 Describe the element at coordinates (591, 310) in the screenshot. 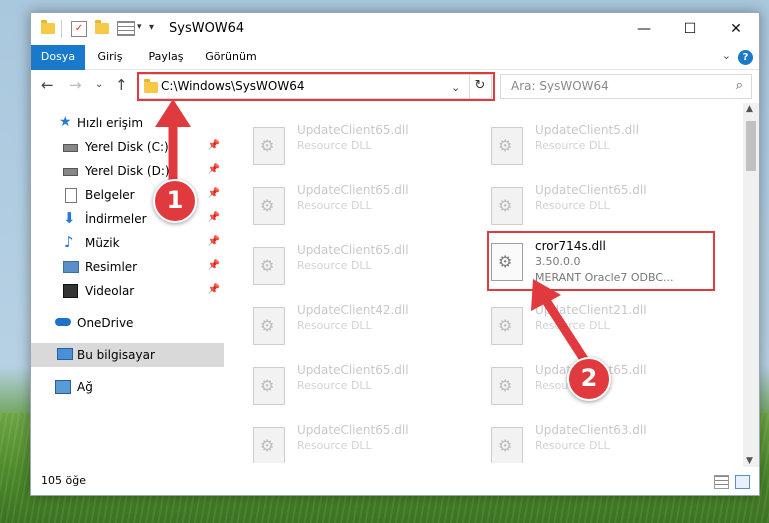

I see `file-name: UpdateClient21.dll` at that location.